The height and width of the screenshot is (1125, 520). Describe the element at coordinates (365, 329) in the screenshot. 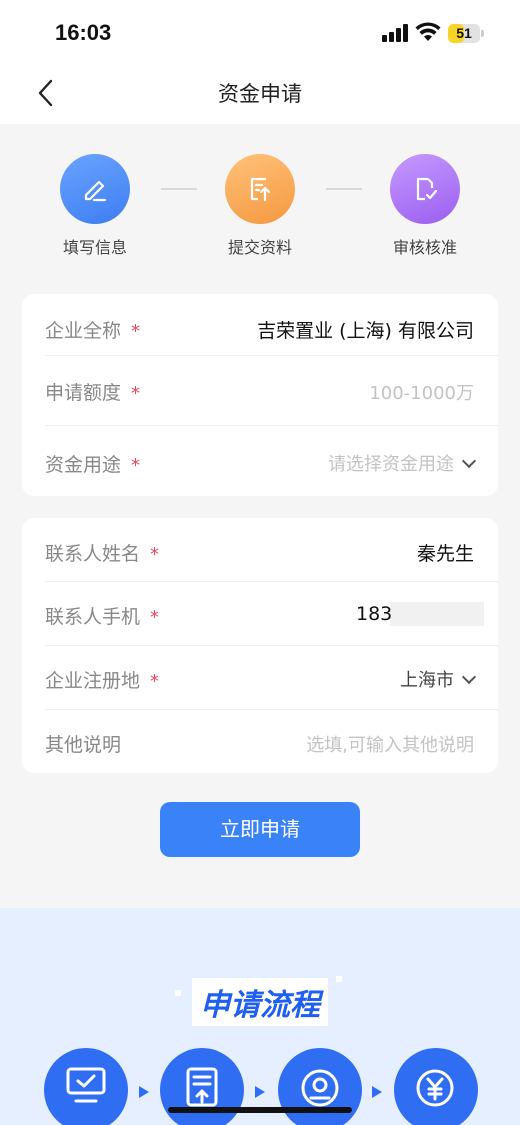

I see `company-name-field: 吉荣置业 (上海) 有限公司` at that location.